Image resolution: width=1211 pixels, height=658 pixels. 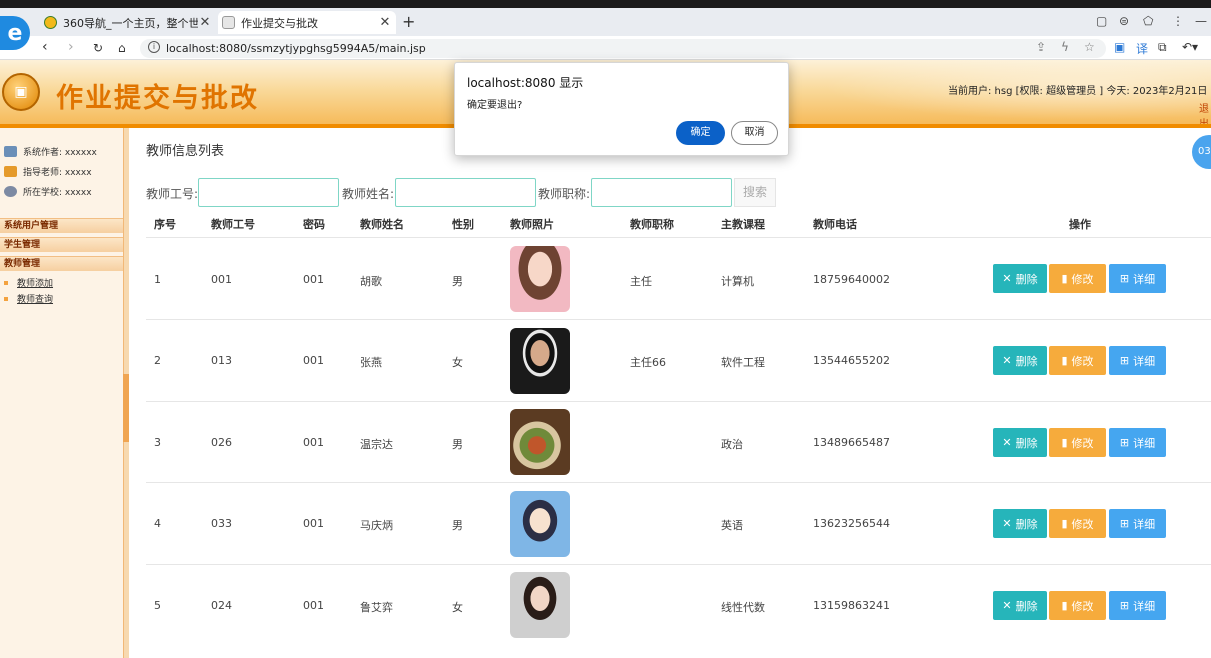 What do you see at coordinates (1119, 47) in the screenshot?
I see `extension-blue-icon: ▣` at bounding box center [1119, 47].